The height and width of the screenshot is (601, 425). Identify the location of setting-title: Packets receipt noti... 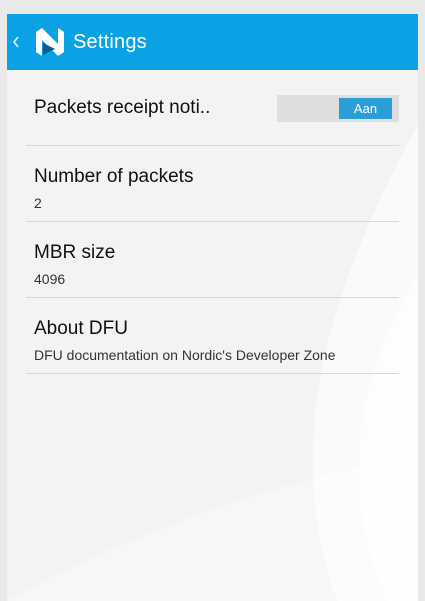
(122, 107).